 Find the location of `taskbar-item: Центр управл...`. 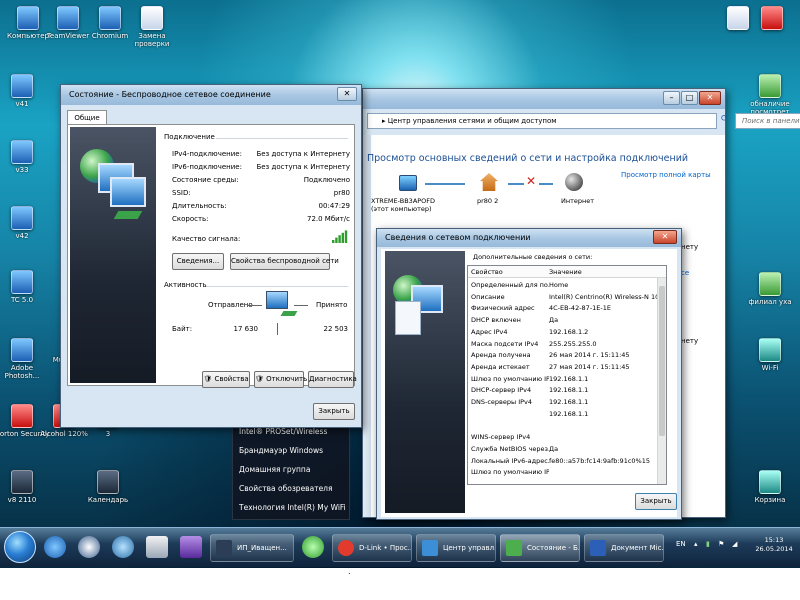

taskbar-item: Центр управл... is located at coordinates (456, 548).